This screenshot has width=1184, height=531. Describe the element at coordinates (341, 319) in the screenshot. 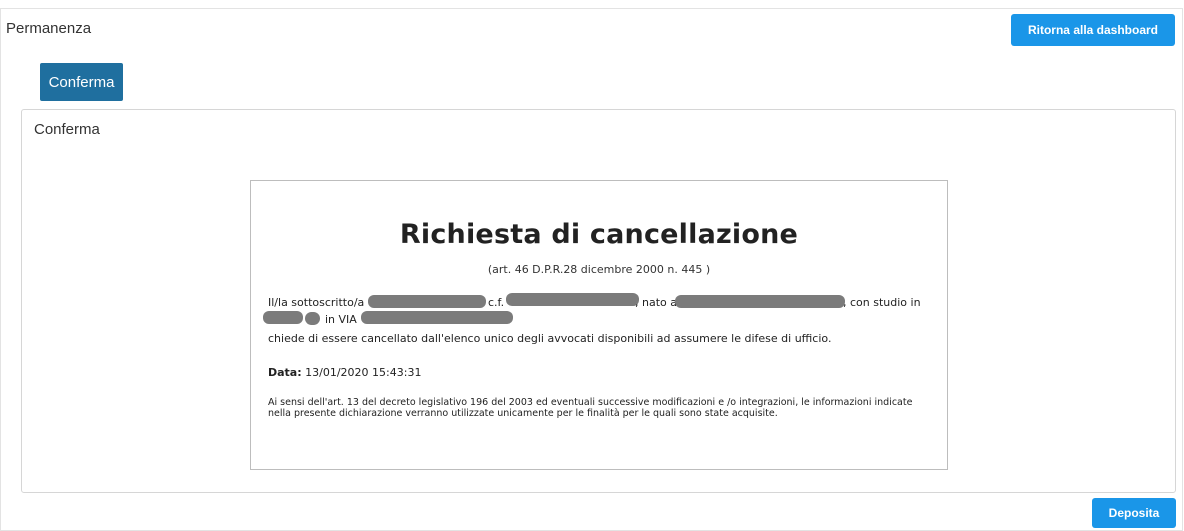

I see `via-label: in VIA` at that location.